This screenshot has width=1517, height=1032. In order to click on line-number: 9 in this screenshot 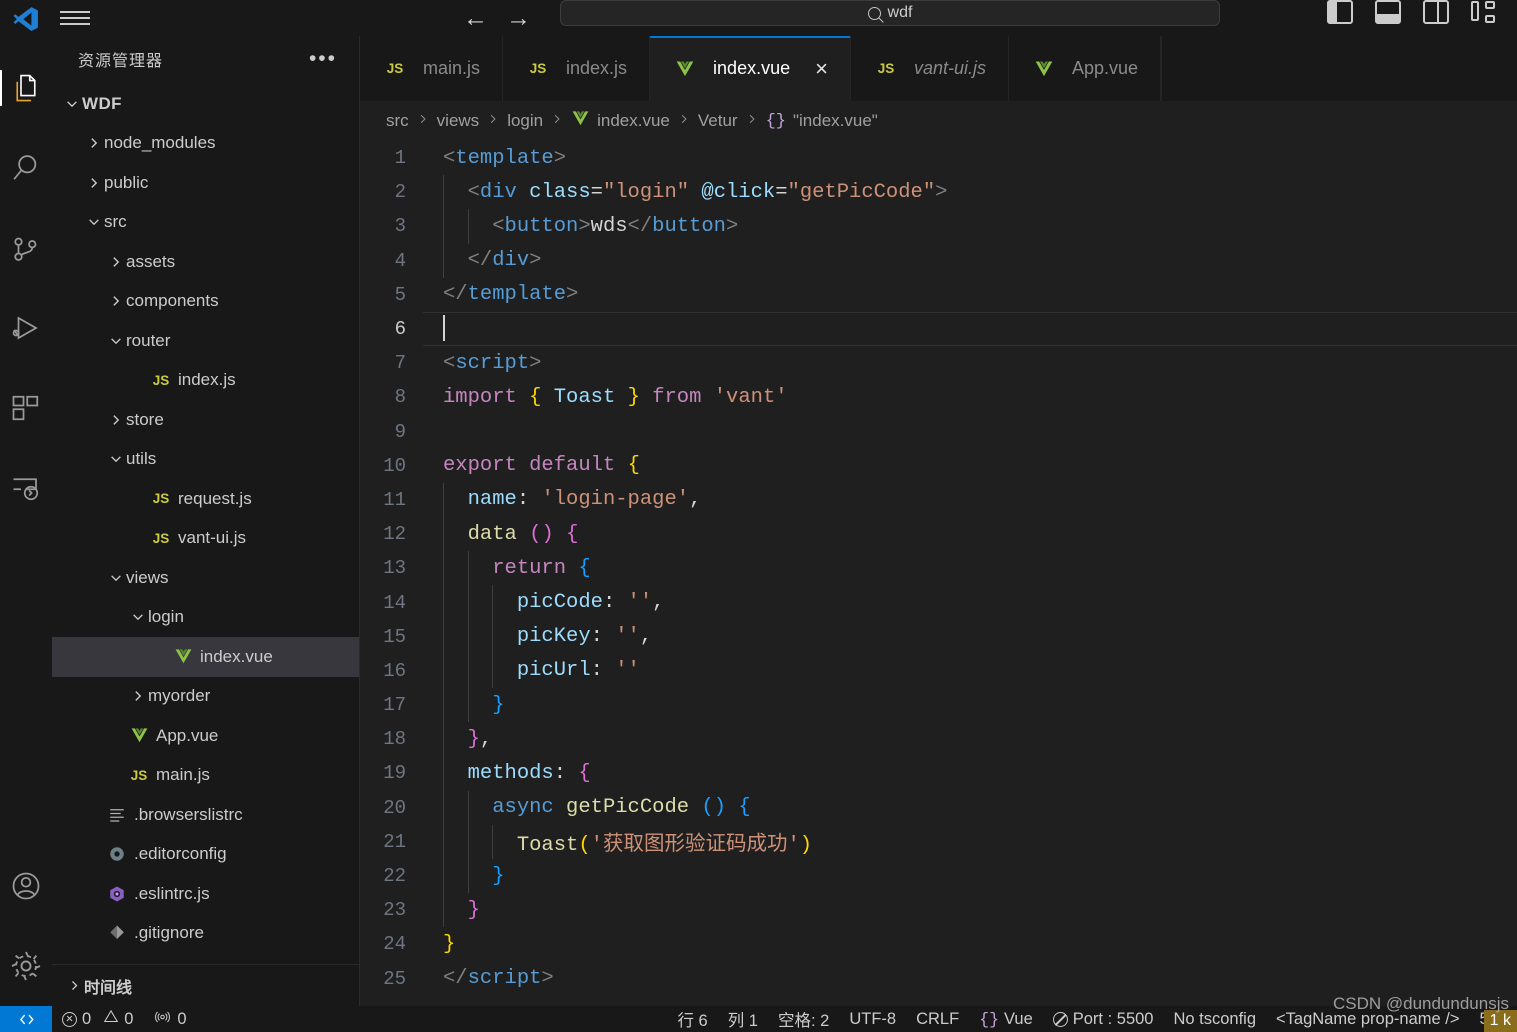, I will do `click(400, 431)`.